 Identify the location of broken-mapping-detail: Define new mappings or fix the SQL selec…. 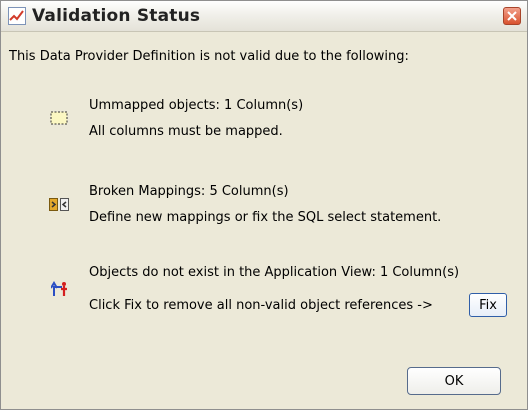
(265, 217).